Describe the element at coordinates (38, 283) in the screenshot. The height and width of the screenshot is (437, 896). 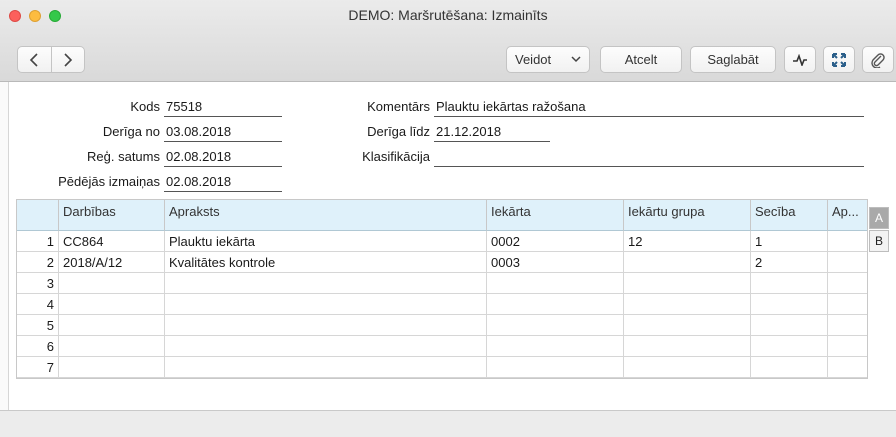
I see `table-cell-row-number: 3` at that location.